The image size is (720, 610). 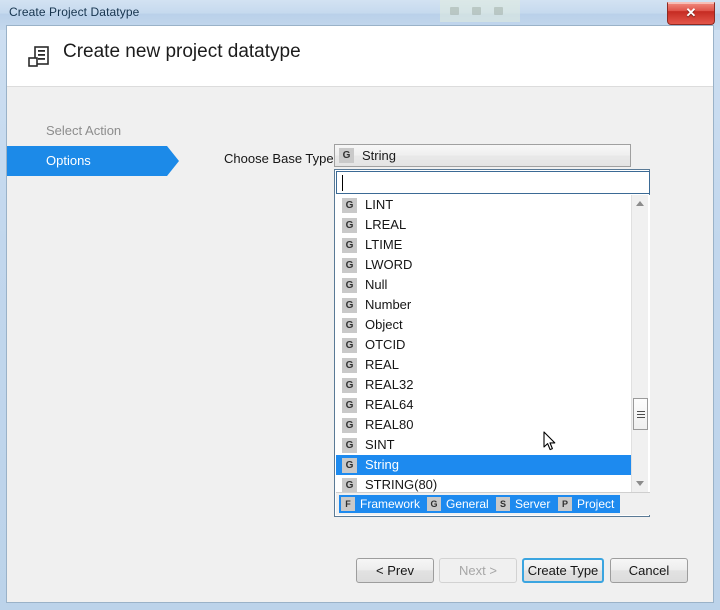 What do you see at coordinates (484, 465) in the screenshot?
I see `list-item-selected: G String` at bounding box center [484, 465].